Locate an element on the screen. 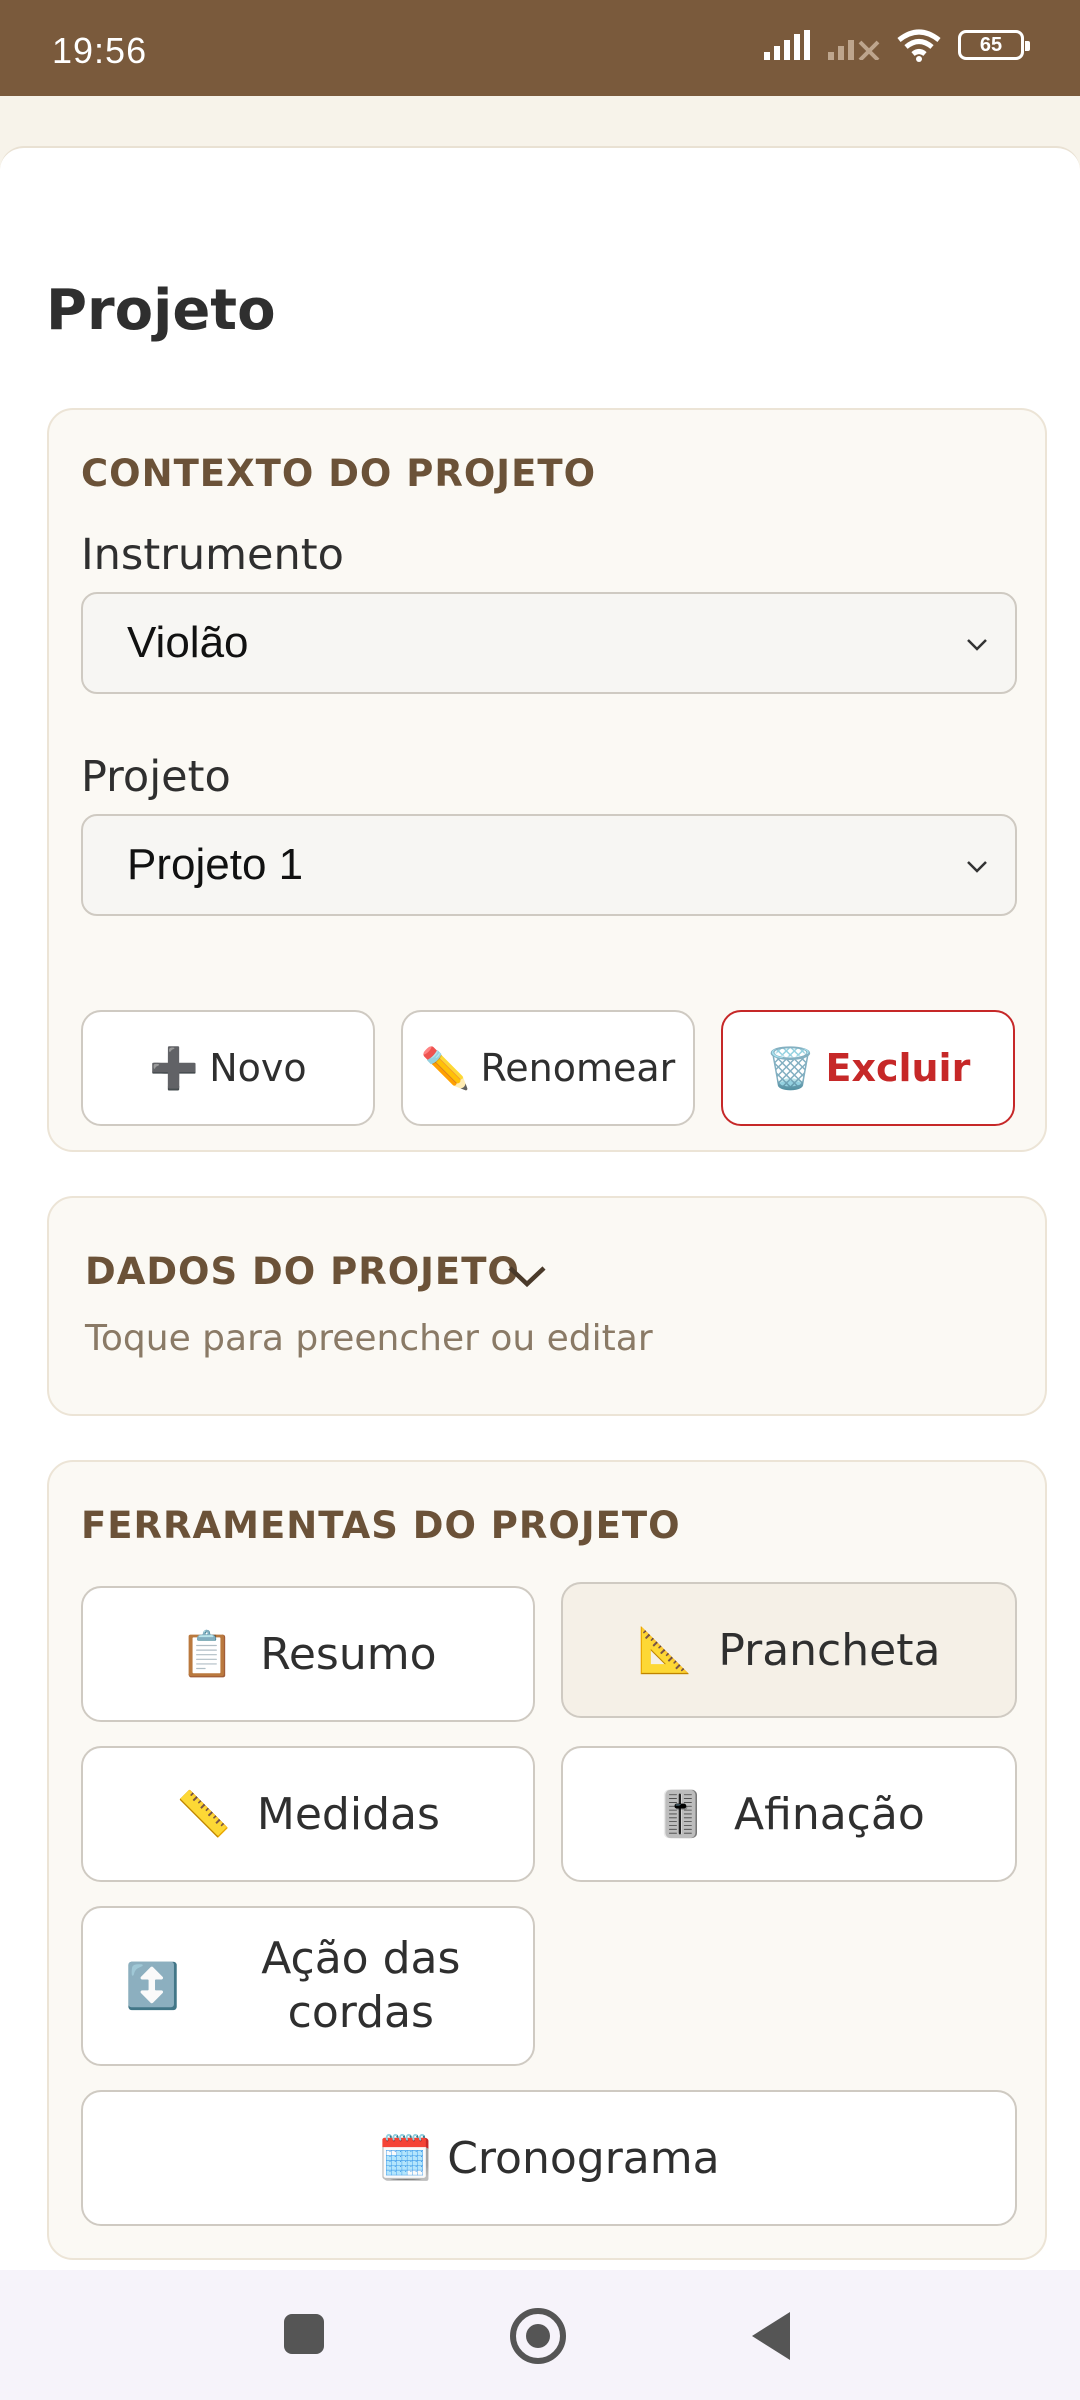 The image size is (1080, 2400). instrument-label: Instrumento is located at coordinates (212, 555).